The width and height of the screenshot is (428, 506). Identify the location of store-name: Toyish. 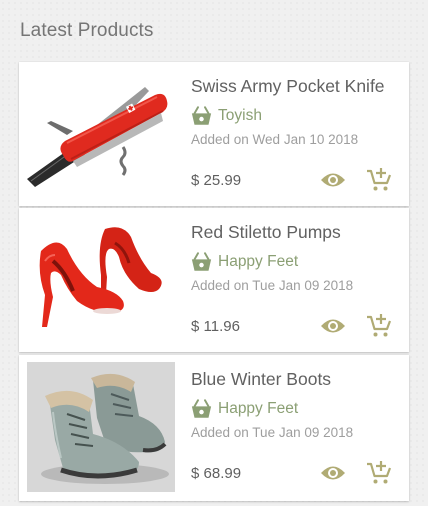
(240, 115).